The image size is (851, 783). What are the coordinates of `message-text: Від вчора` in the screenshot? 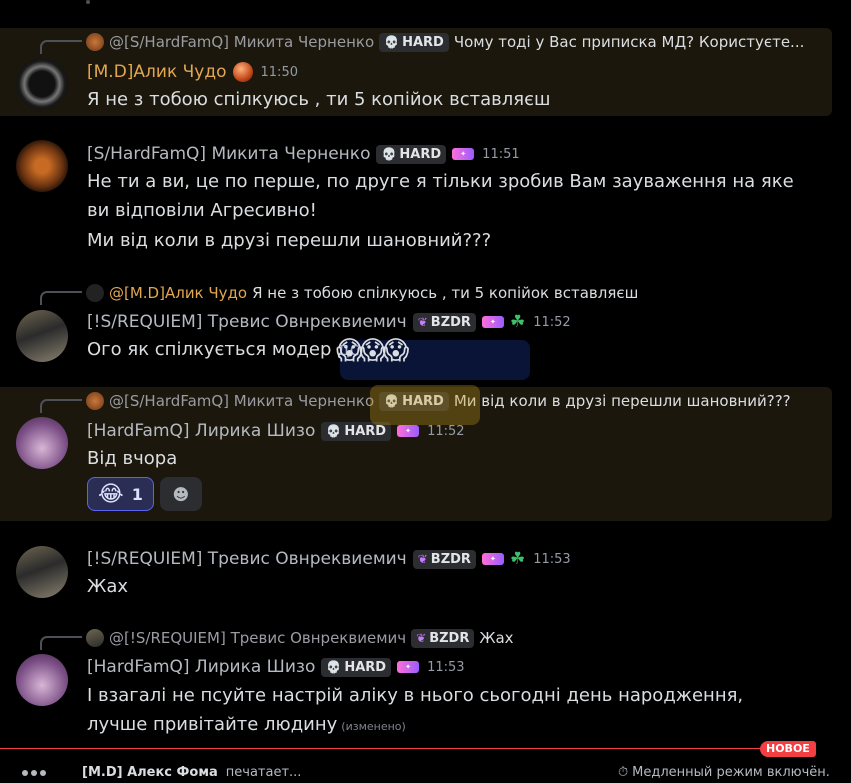 It's located at (132, 458).